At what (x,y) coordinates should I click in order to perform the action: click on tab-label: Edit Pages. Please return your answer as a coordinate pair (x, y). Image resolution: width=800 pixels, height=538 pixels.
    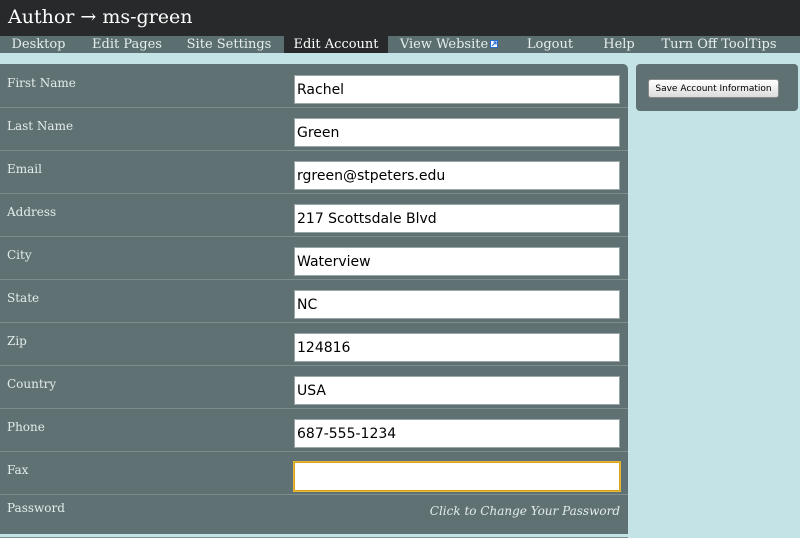
    Looking at the image, I should click on (127, 44).